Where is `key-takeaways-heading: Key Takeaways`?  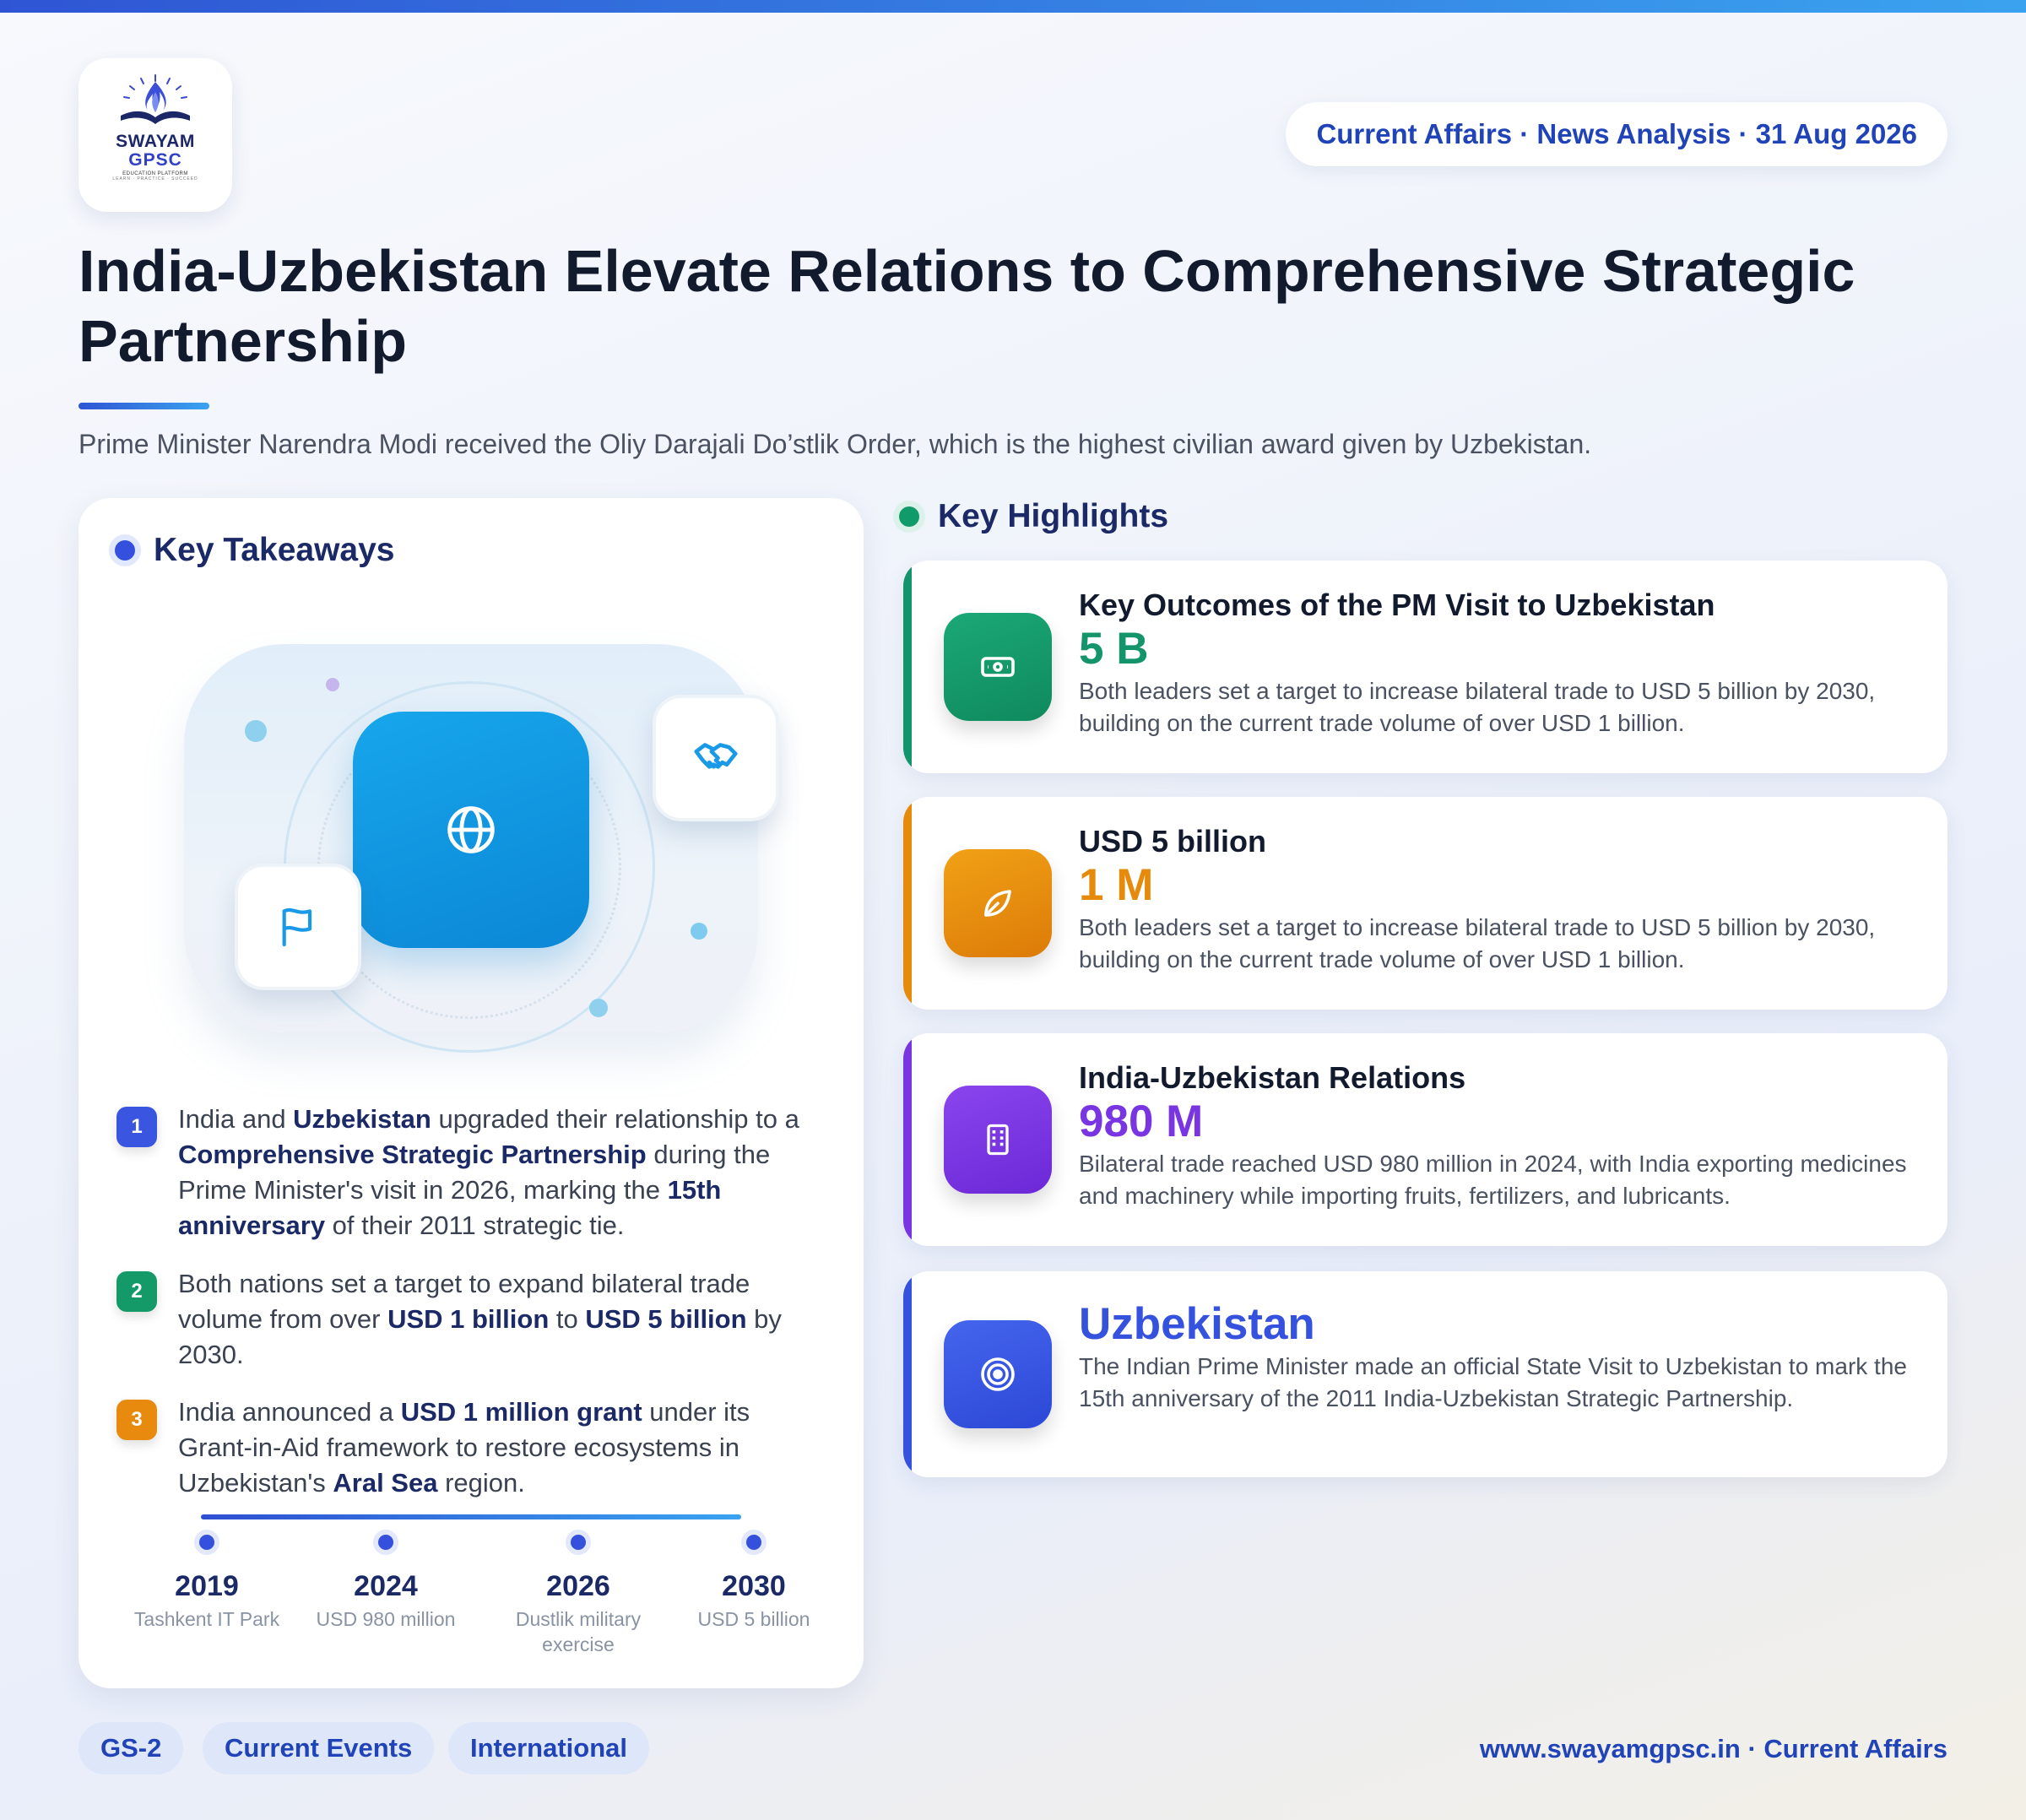
key-takeaways-heading: Key Takeaways is located at coordinates (254, 550).